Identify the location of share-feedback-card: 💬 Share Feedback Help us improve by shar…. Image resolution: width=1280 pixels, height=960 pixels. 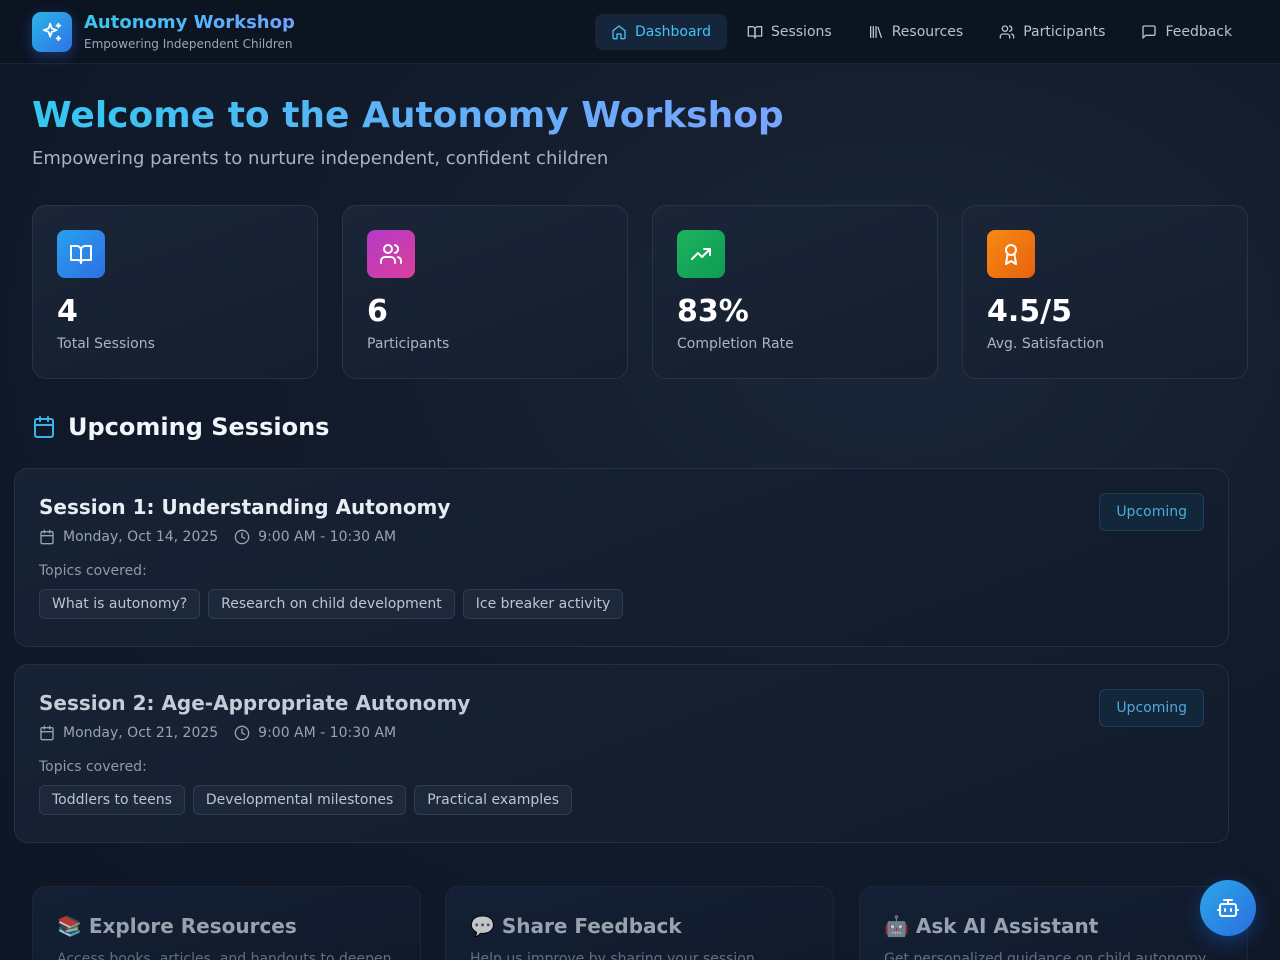
(639, 923).